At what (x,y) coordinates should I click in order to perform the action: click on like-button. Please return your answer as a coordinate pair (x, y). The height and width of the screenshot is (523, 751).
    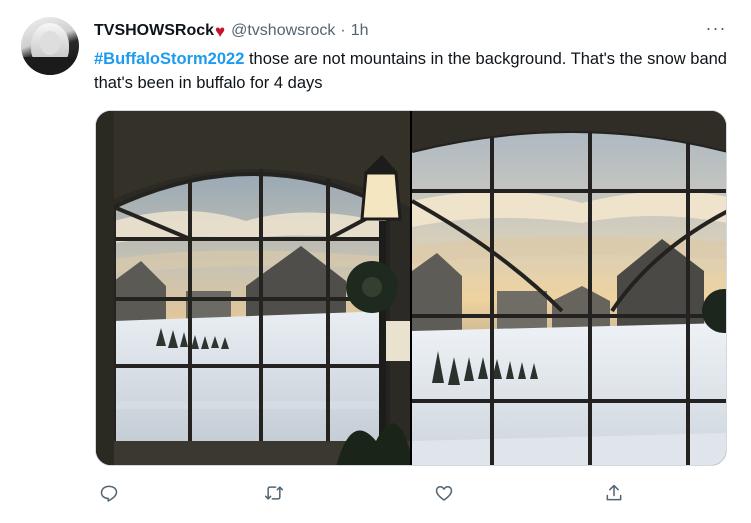
    Looking at the image, I should click on (444, 493).